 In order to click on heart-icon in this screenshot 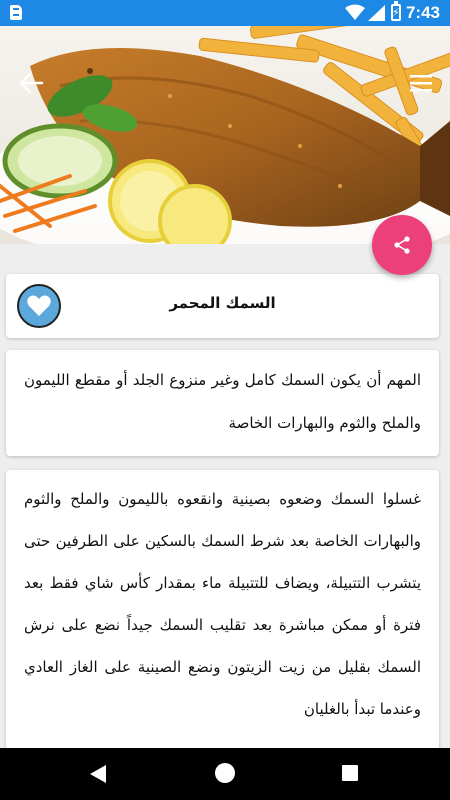, I will do `click(39, 305)`.